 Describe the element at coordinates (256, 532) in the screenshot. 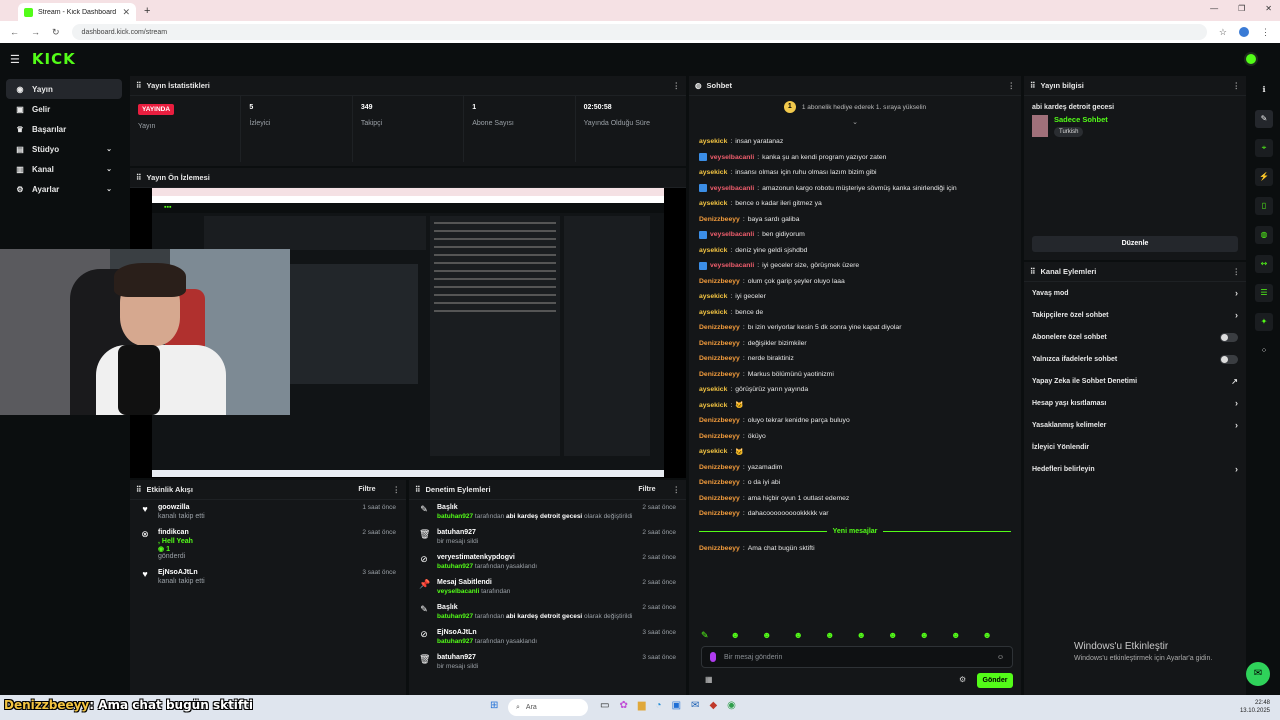

I see `feed-user: findikcan` at that location.